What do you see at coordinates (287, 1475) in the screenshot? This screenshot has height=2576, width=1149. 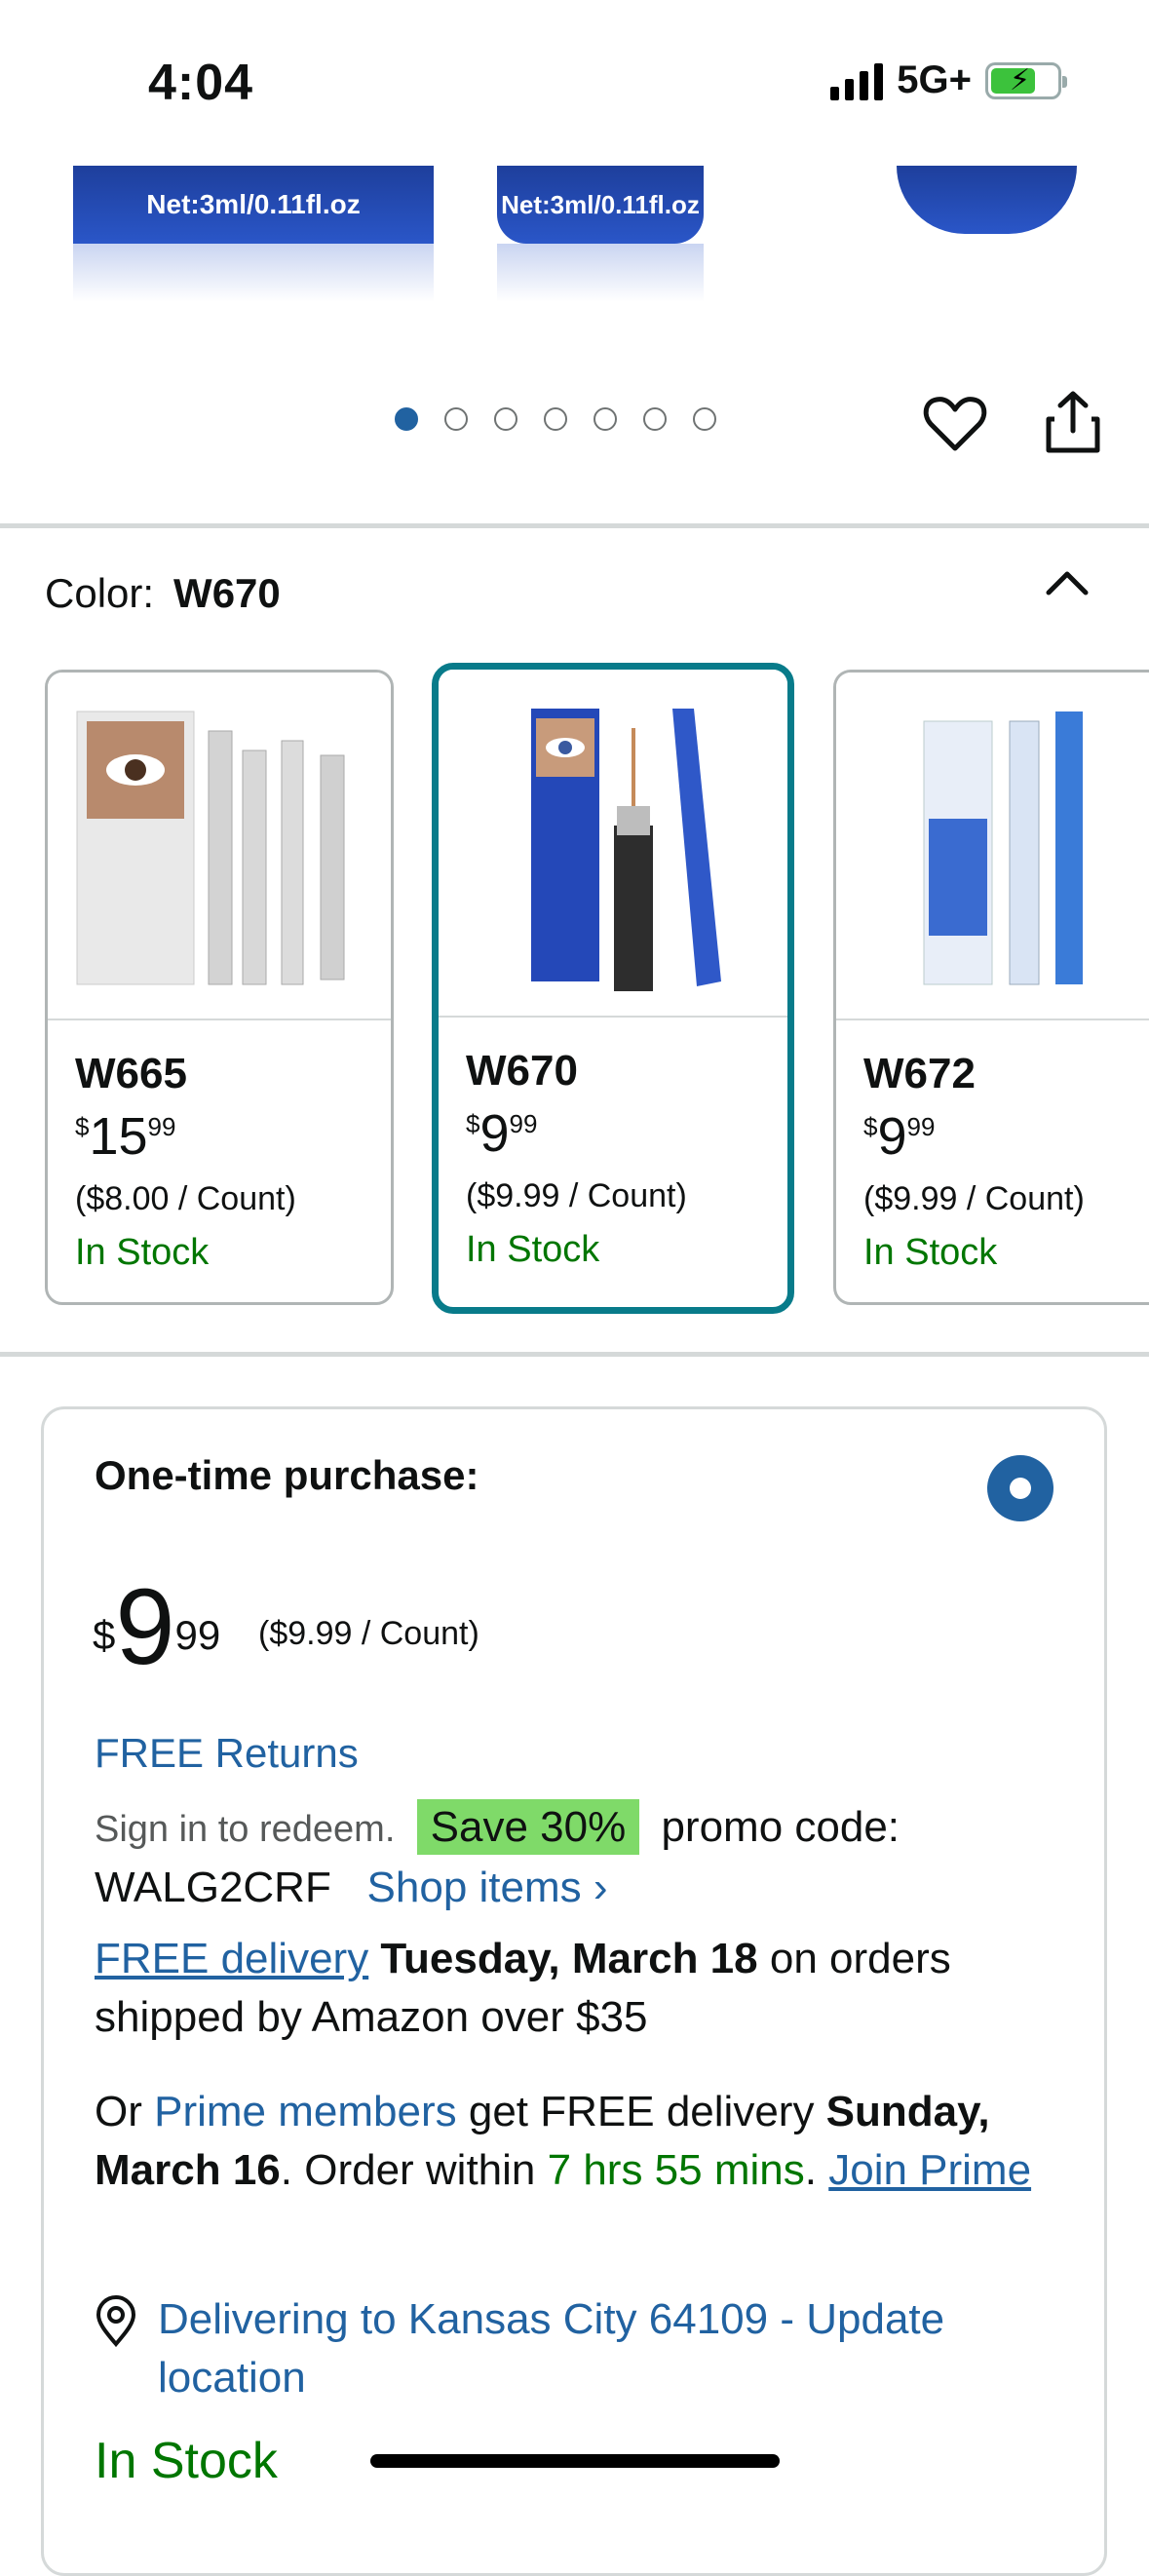 I see `one-time-purchase-title: One-time purchase:` at bounding box center [287, 1475].